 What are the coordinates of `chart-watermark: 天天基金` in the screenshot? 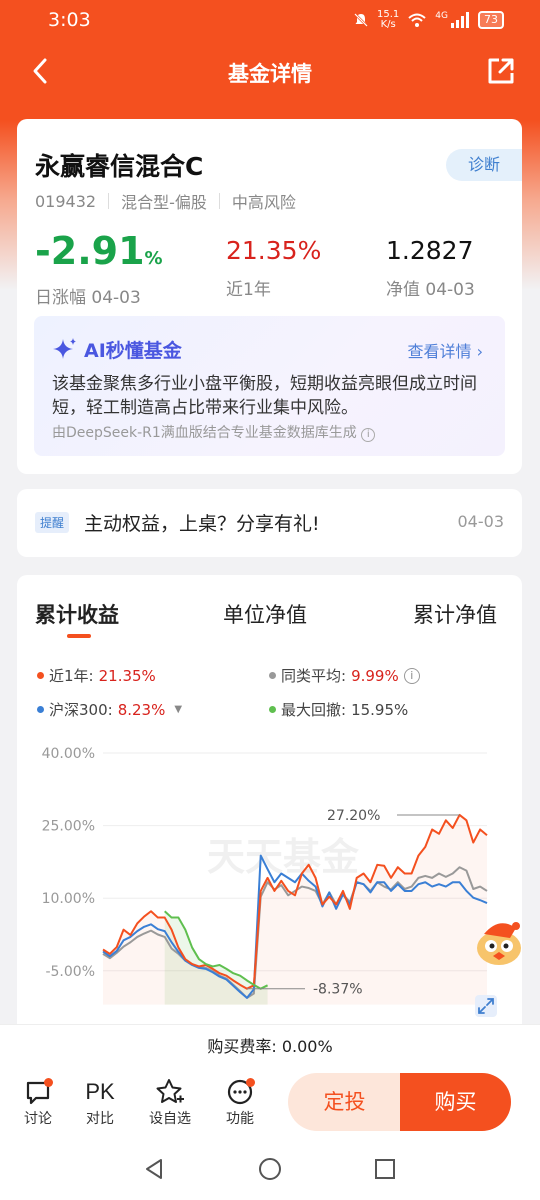 It's located at (283, 856).